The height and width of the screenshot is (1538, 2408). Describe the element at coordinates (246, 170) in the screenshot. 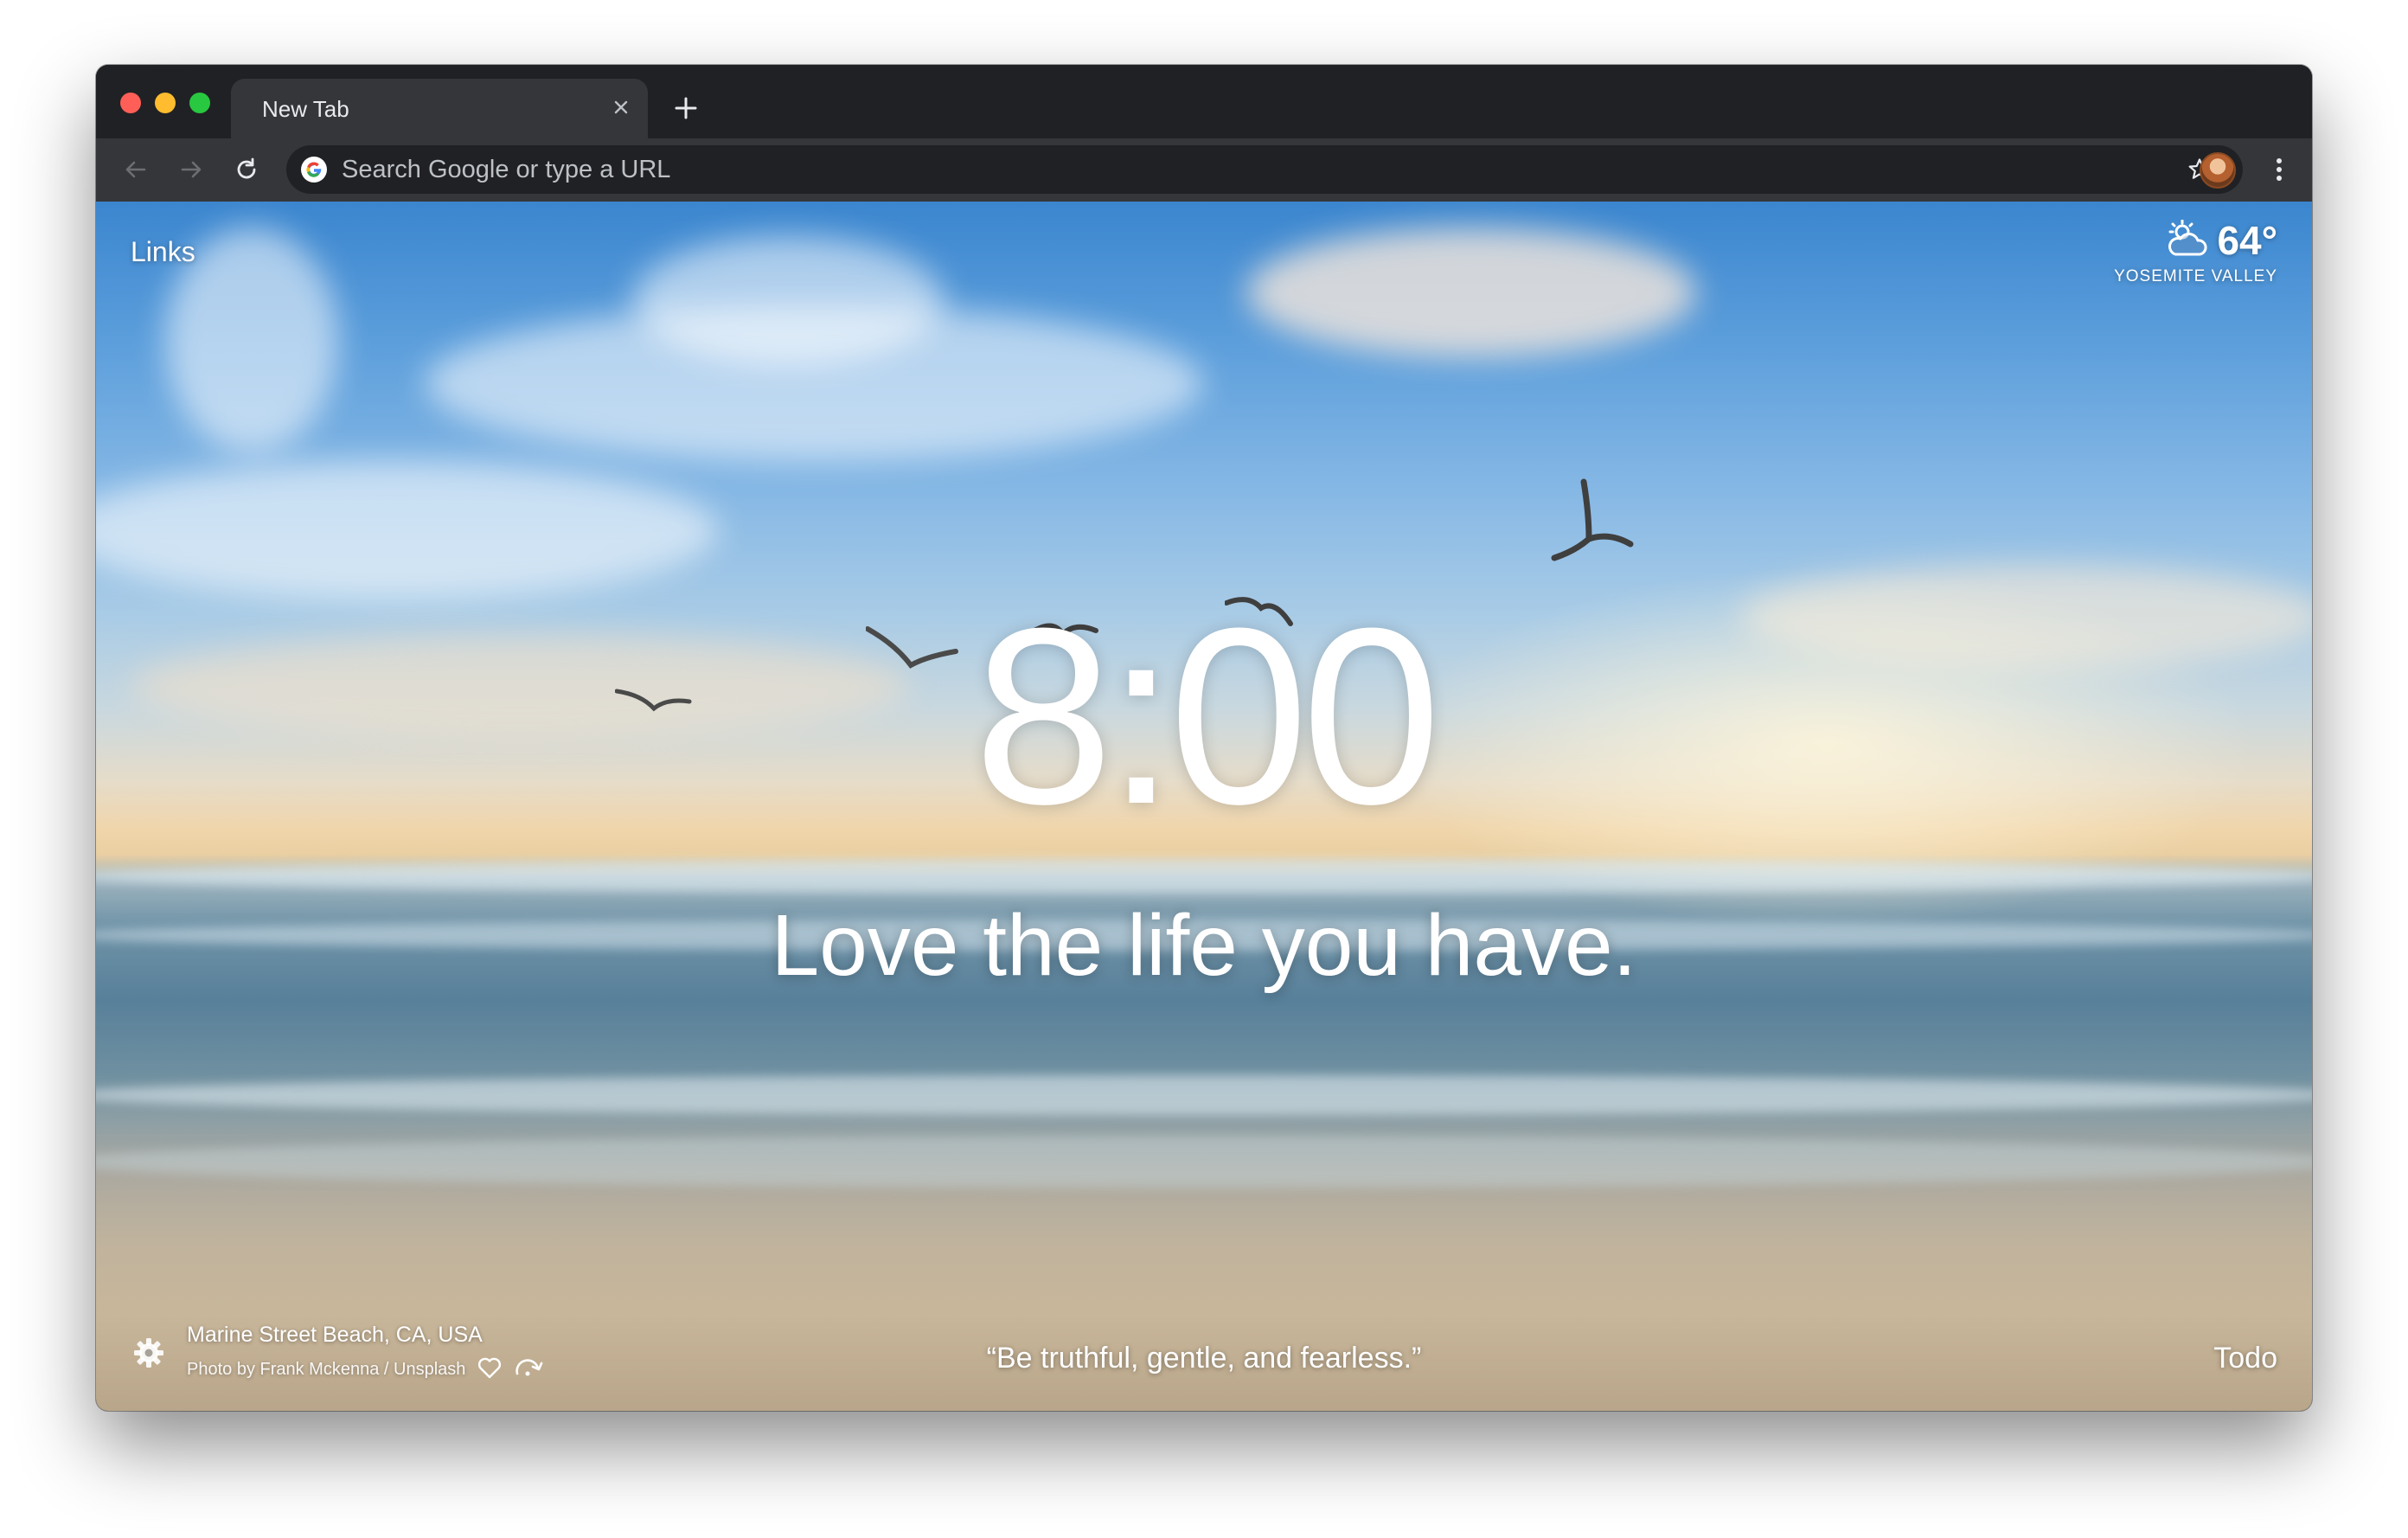

I see `reload-icon` at that location.